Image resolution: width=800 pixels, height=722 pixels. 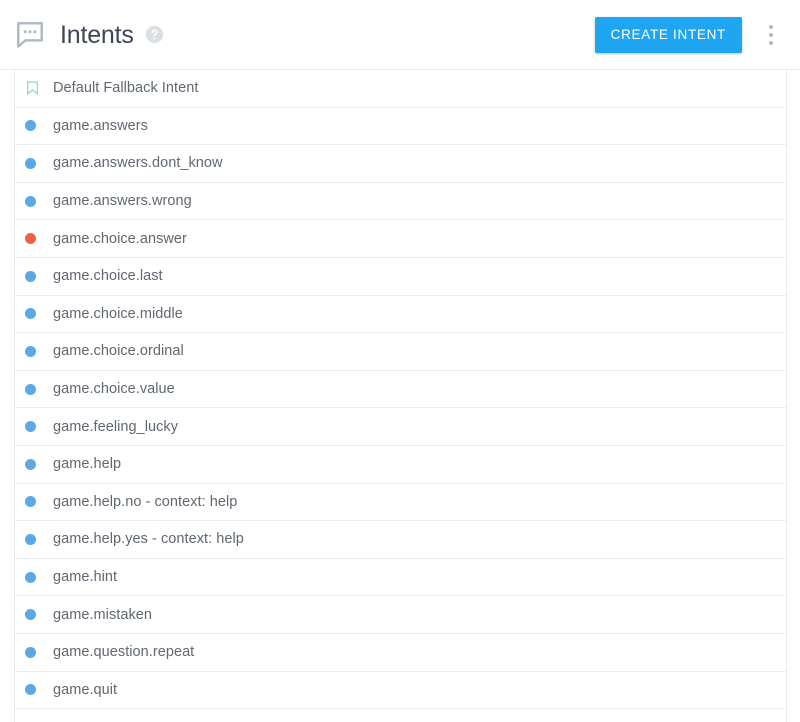 What do you see at coordinates (400, 615) in the screenshot?
I see `intent-row: game.mistaken` at bounding box center [400, 615].